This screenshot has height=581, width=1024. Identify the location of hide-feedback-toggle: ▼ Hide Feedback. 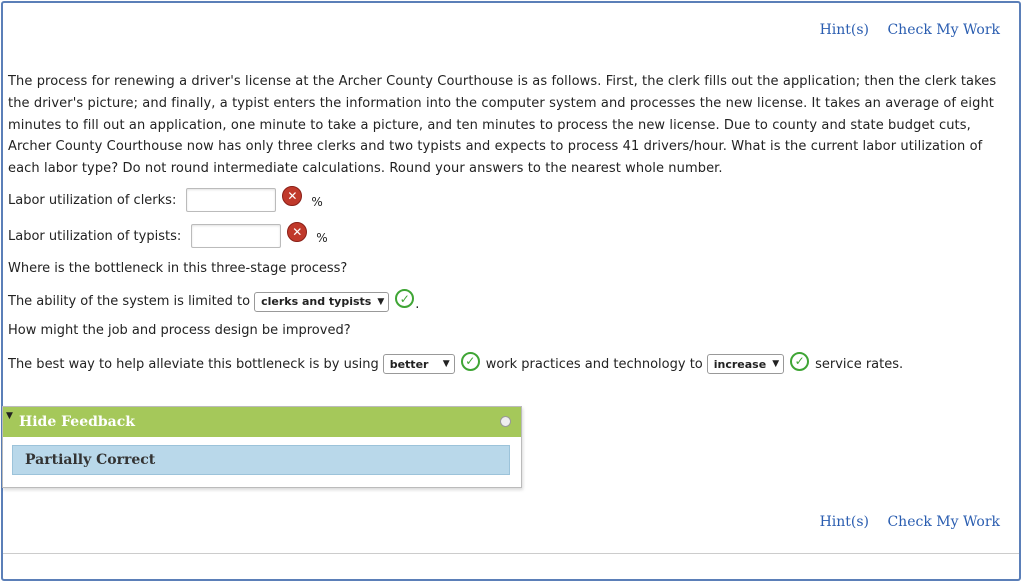
(262, 422).